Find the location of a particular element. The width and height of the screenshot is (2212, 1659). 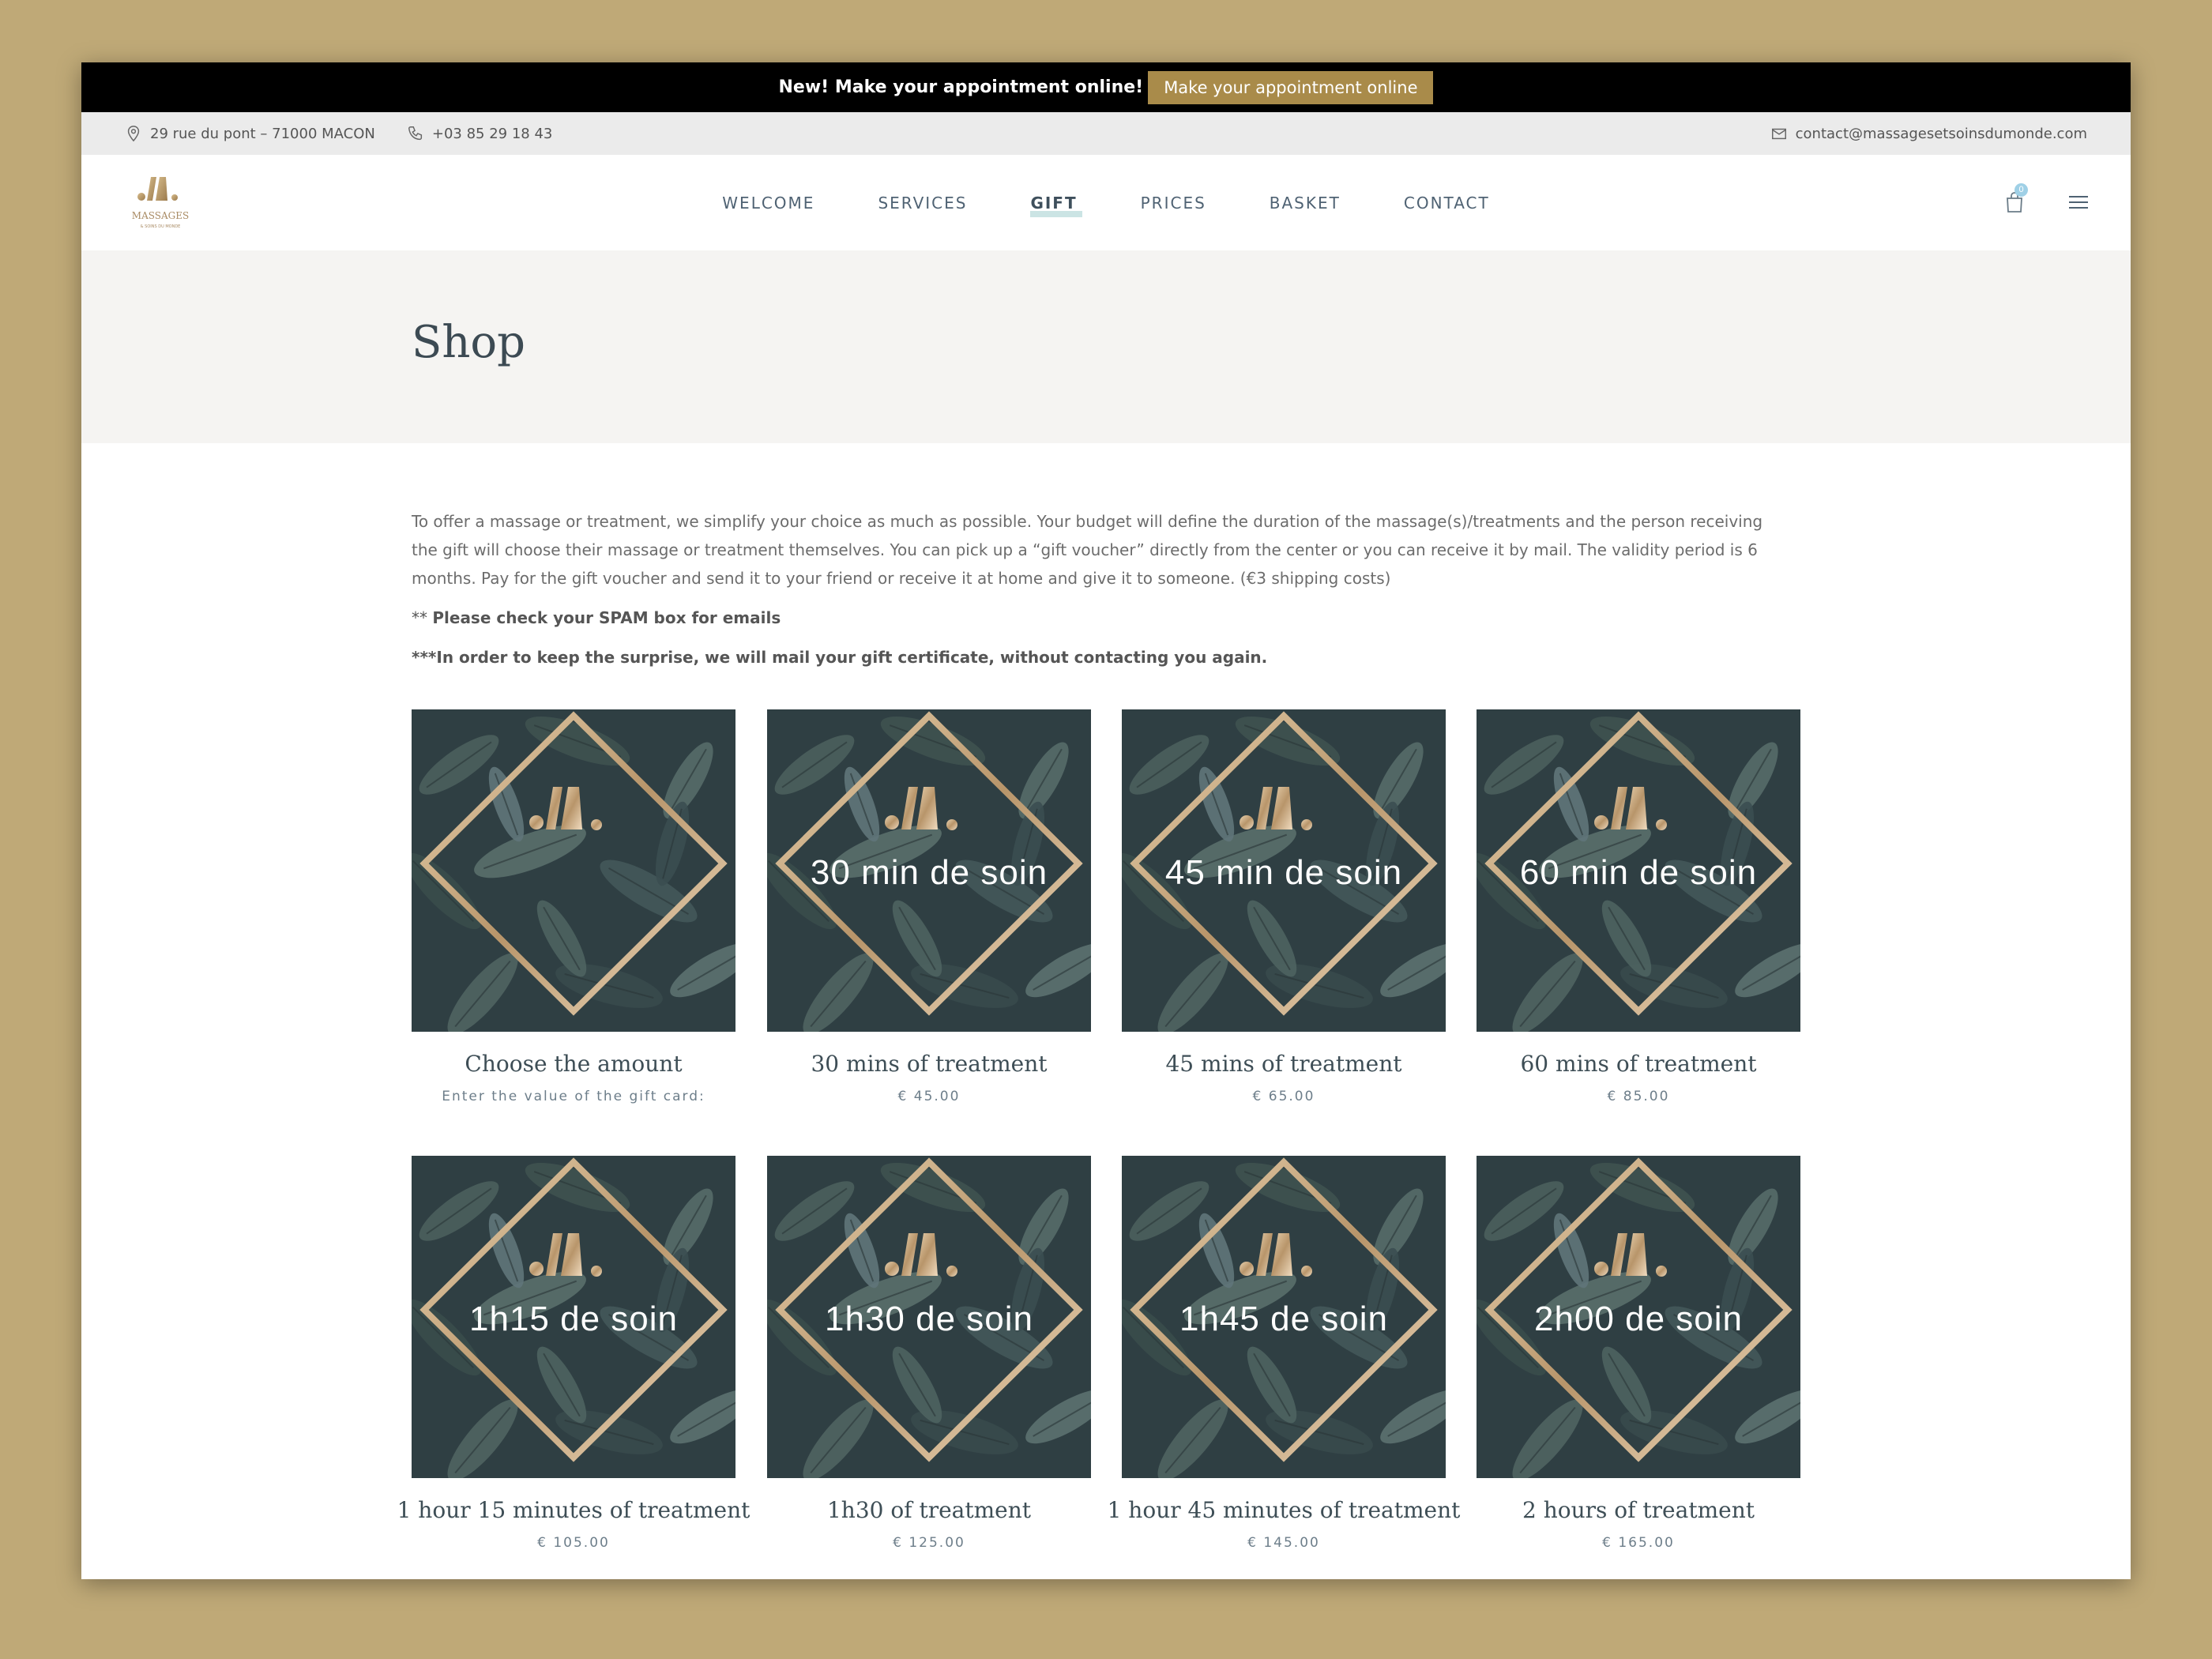

gift-card-artwork is located at coordinates (574, 871).